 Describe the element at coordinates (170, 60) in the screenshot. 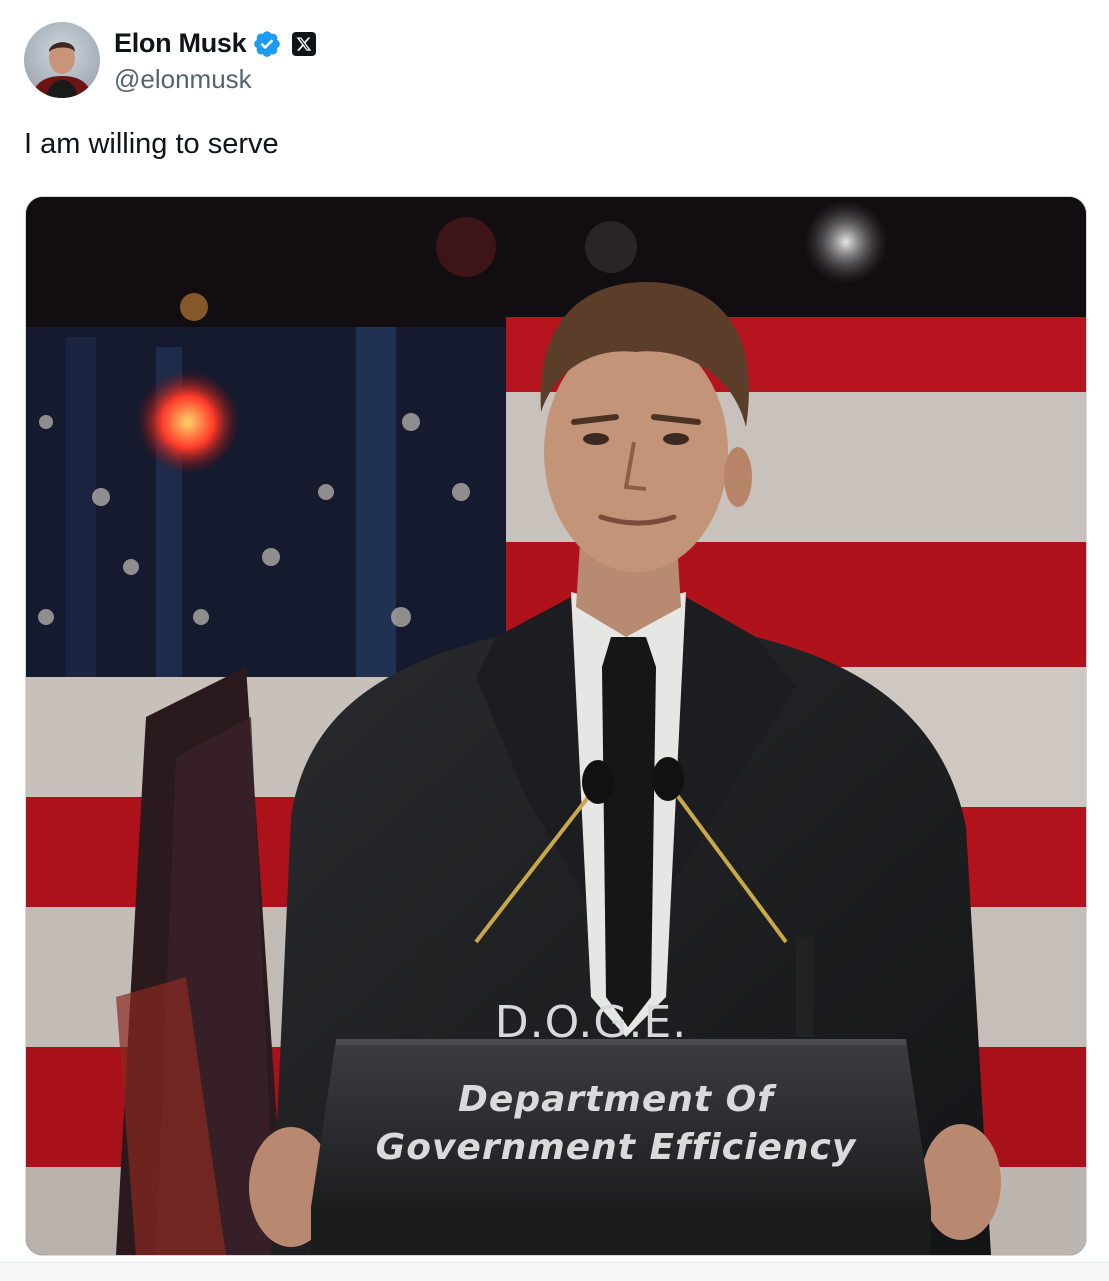

I see `tweet-header: Elon Musk @elonmusk` at that location.